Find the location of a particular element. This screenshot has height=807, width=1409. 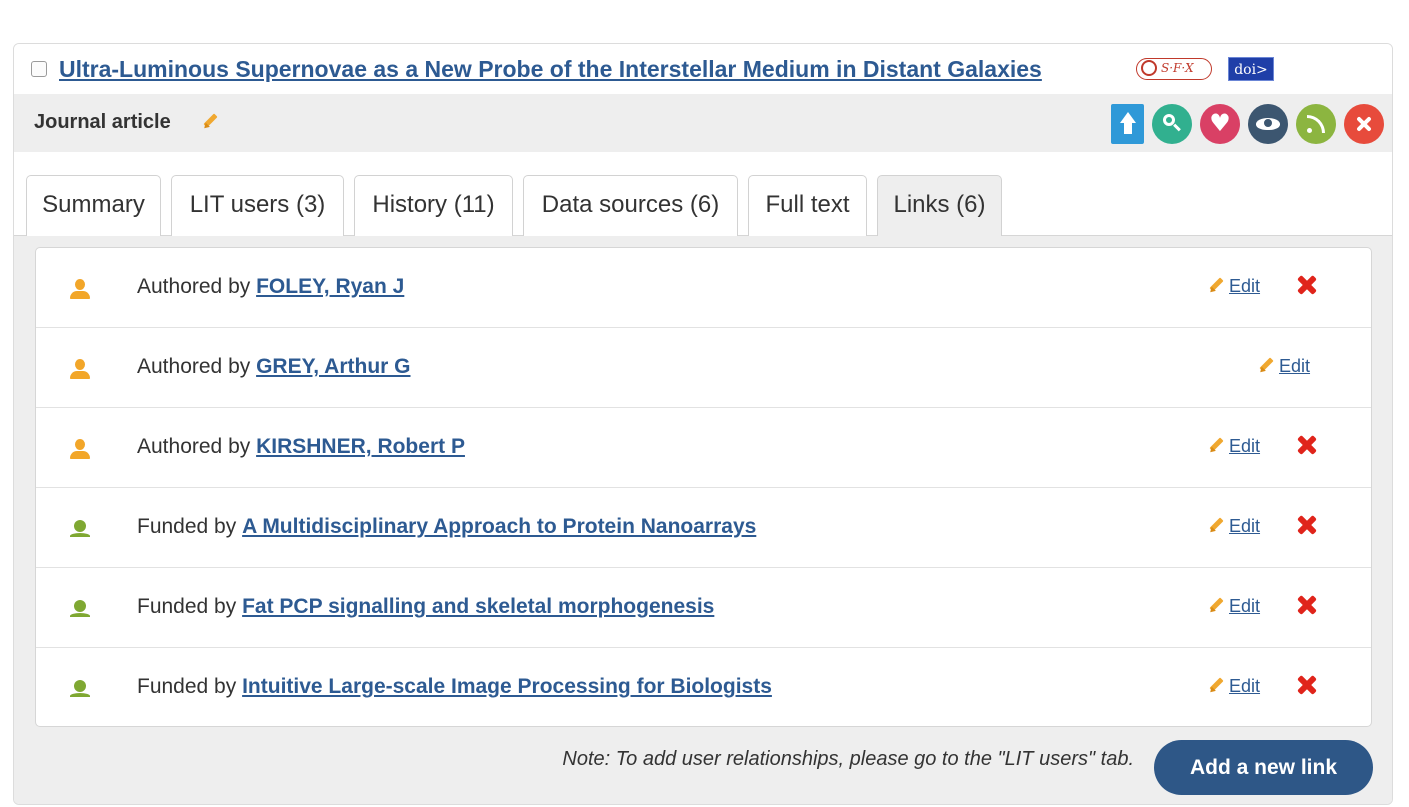

sfx-logo-icon is located at coordinates (1149, 68).